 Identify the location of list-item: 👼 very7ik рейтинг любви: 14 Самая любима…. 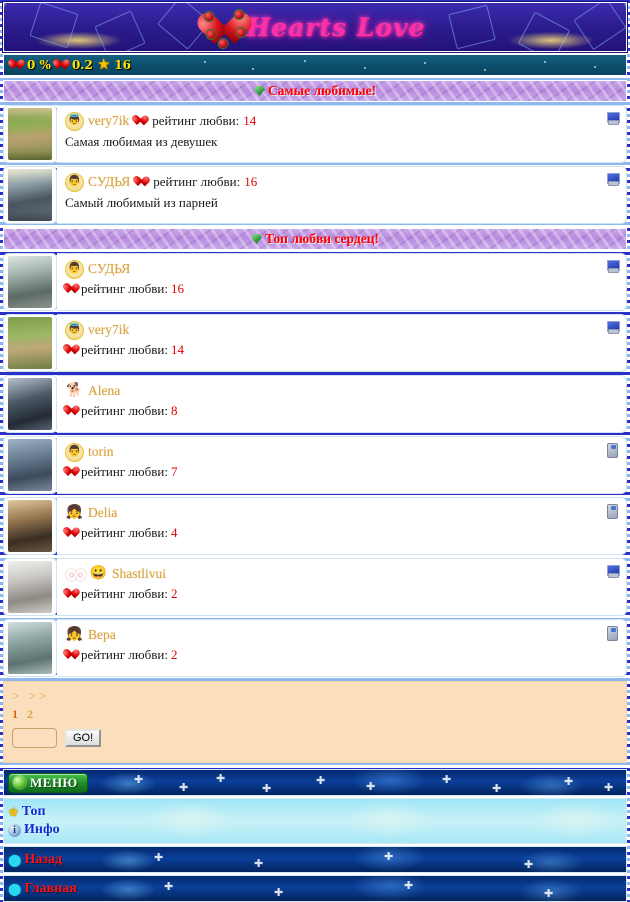
(315, 134).